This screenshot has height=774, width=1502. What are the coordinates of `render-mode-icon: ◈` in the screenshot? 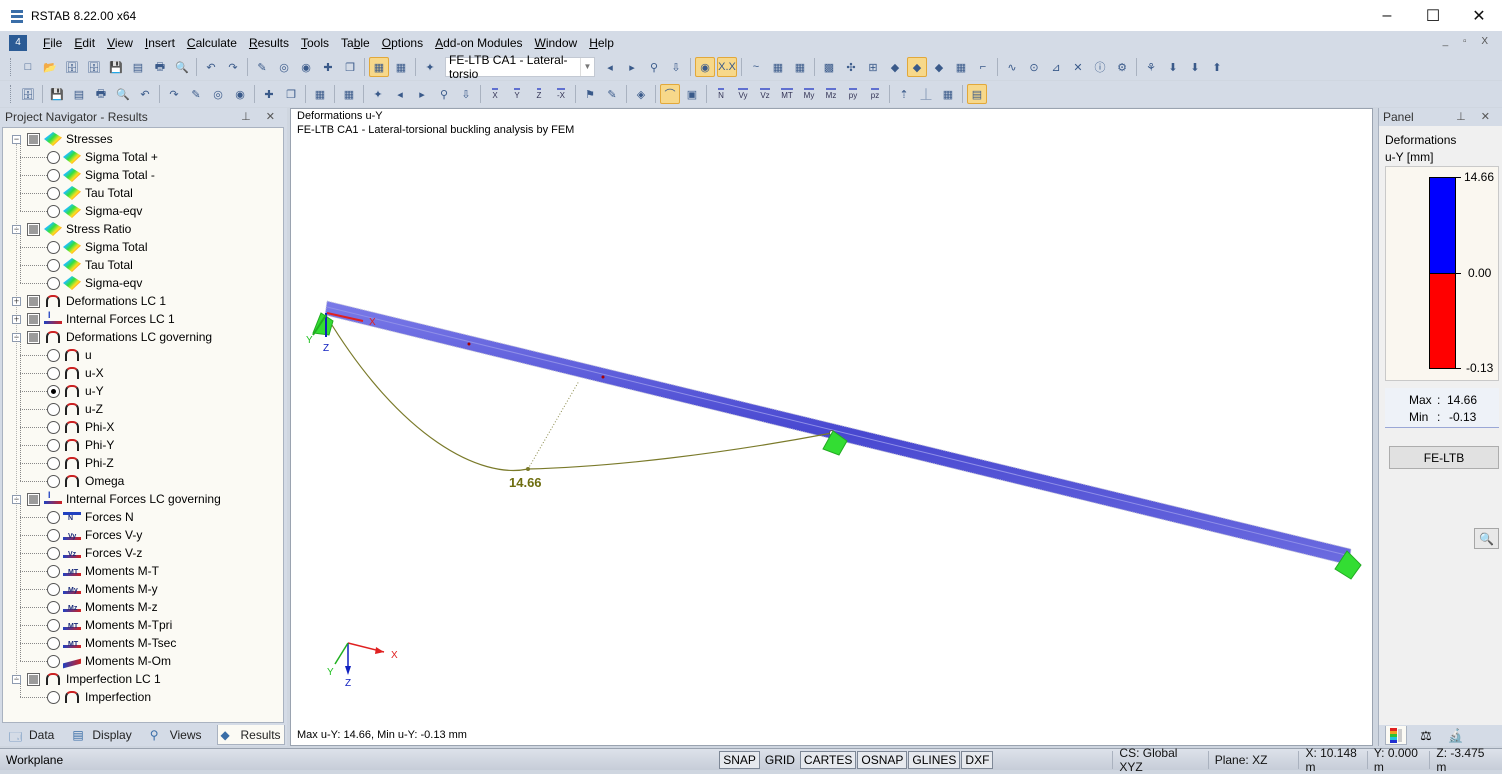 It's located at (641, 94).